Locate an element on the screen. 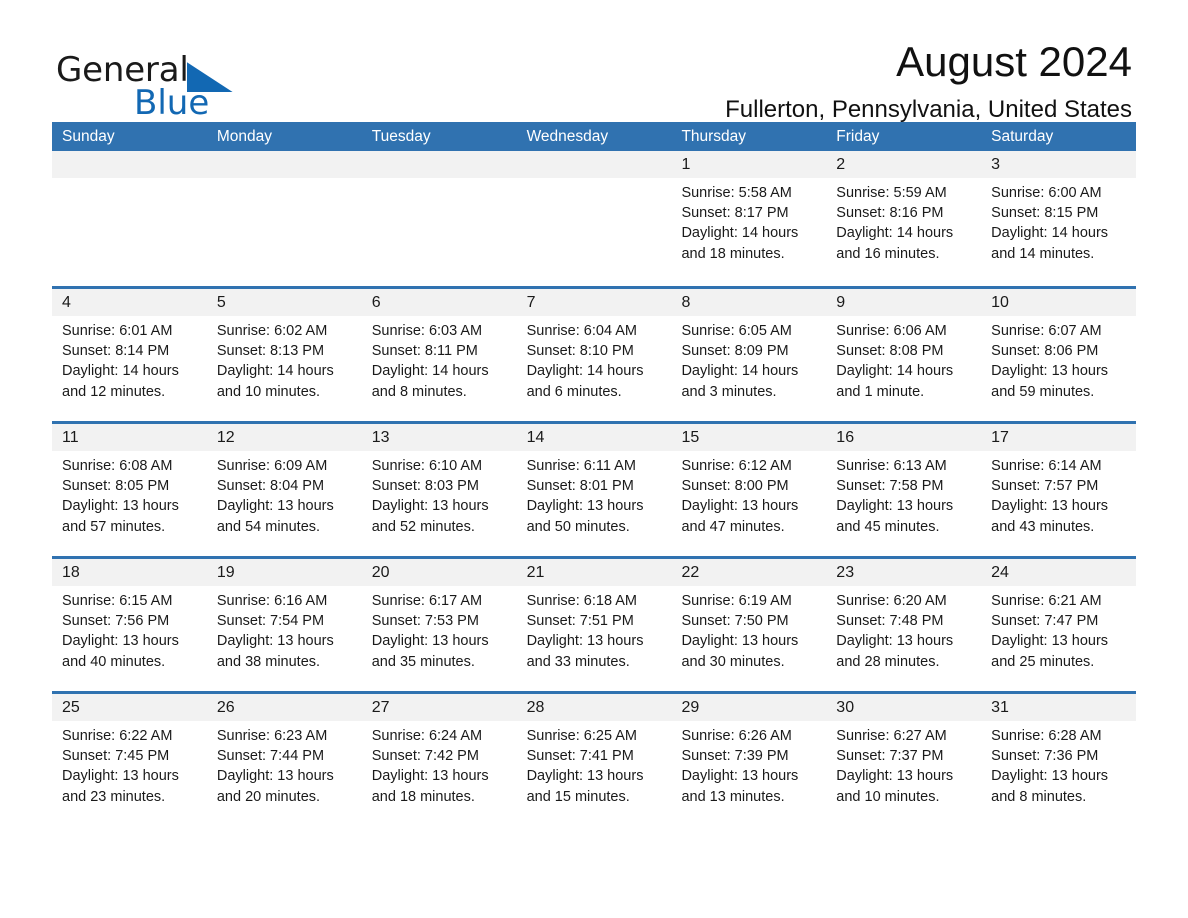  sunrise-text: Sunrise: 6:24 AM is located at coordinates (427, 736).